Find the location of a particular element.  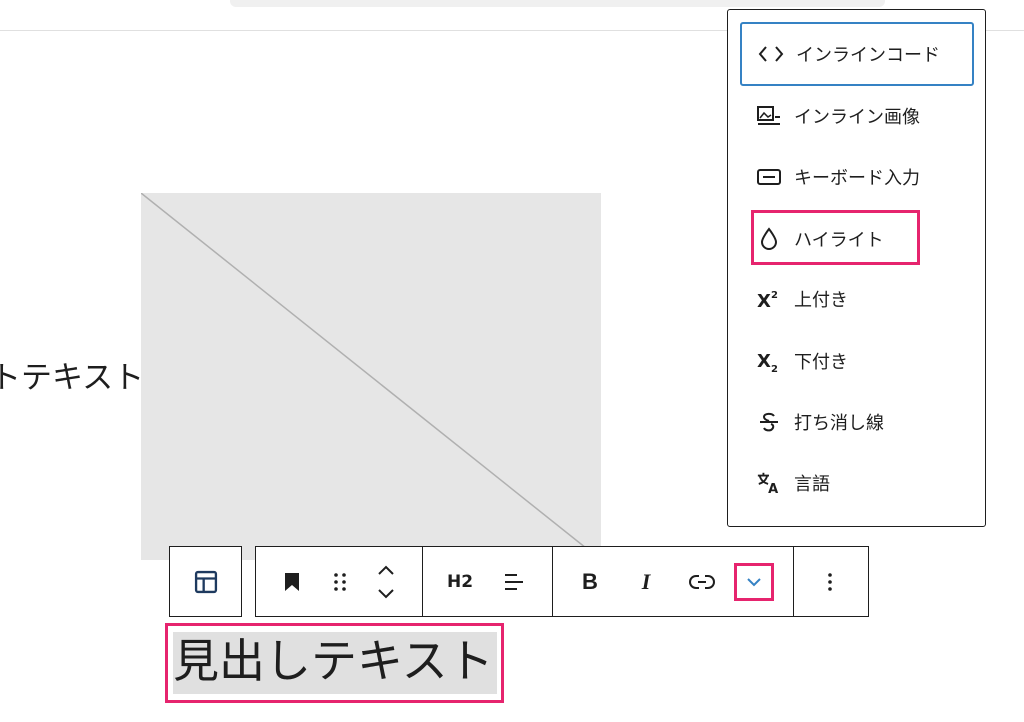

menu-item-keyboard-input: キーボード入力 is located at coordinates (857, 177).